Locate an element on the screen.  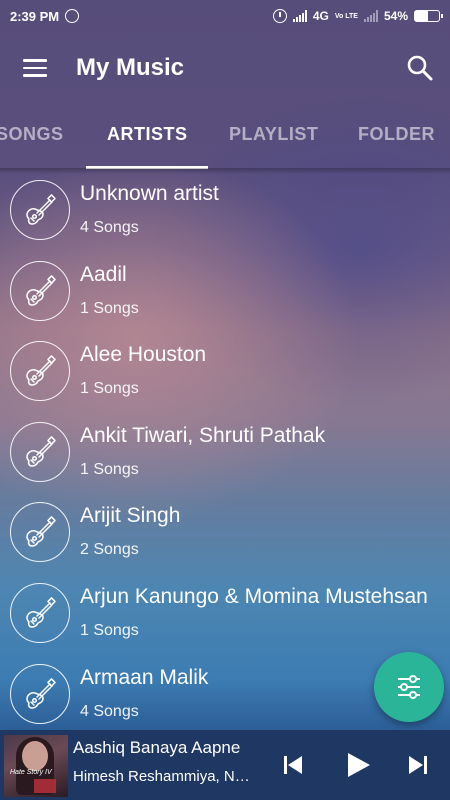
app-bar: My Music is located at coordinates (225, 68).